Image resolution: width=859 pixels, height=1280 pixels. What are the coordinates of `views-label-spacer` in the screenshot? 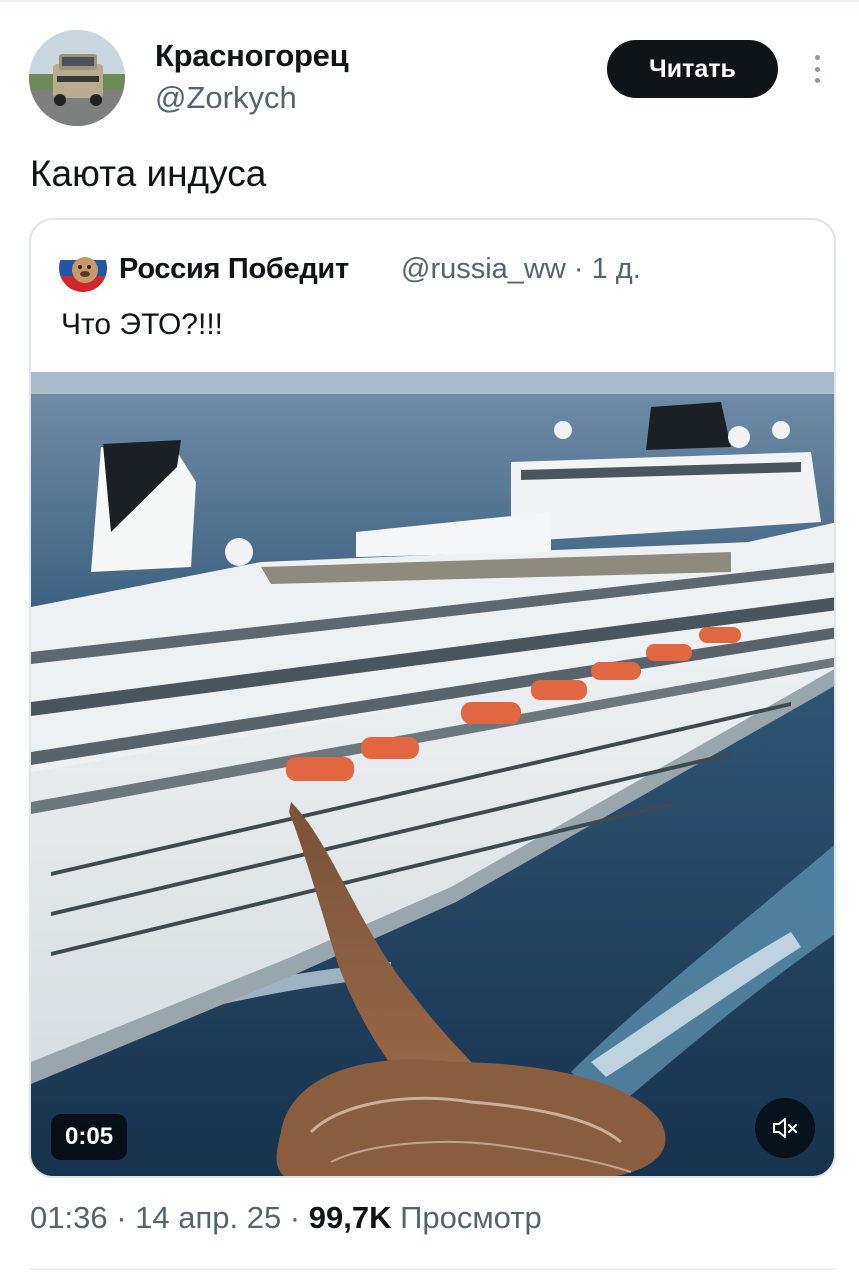 It's located at (395, 1217).